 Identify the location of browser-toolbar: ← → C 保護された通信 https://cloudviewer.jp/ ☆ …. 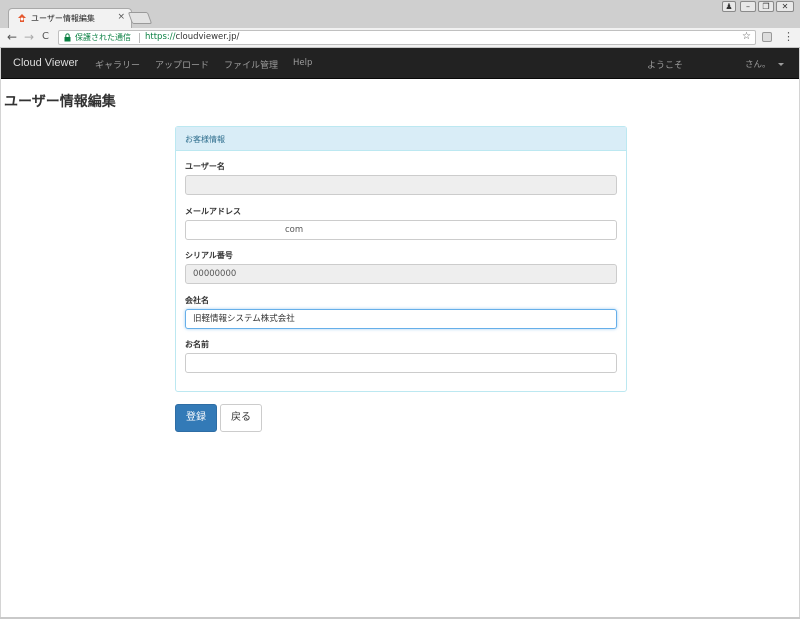
(400, 38).